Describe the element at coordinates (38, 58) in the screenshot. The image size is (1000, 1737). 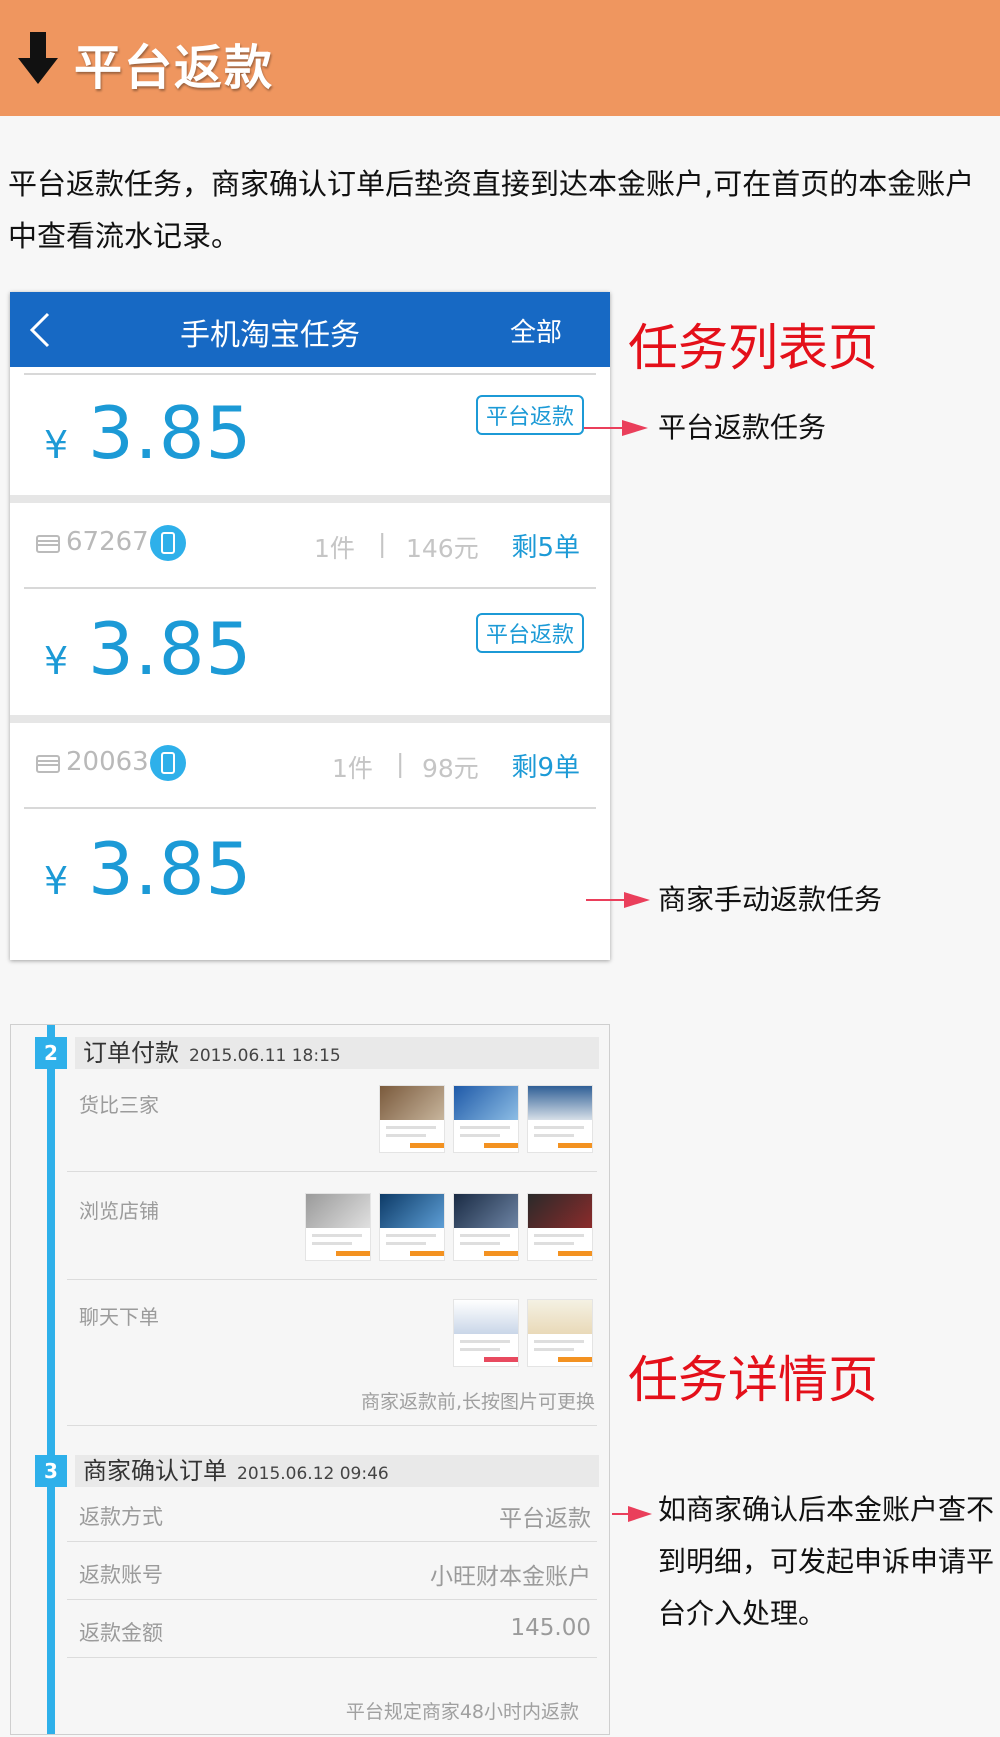
I see `down-arrow-icon` at that location.